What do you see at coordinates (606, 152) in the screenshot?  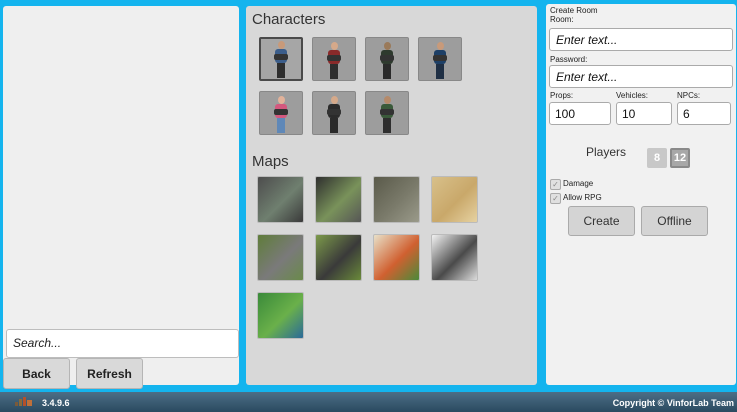 I see `players-label: Players` at bounding box center [606, 152].